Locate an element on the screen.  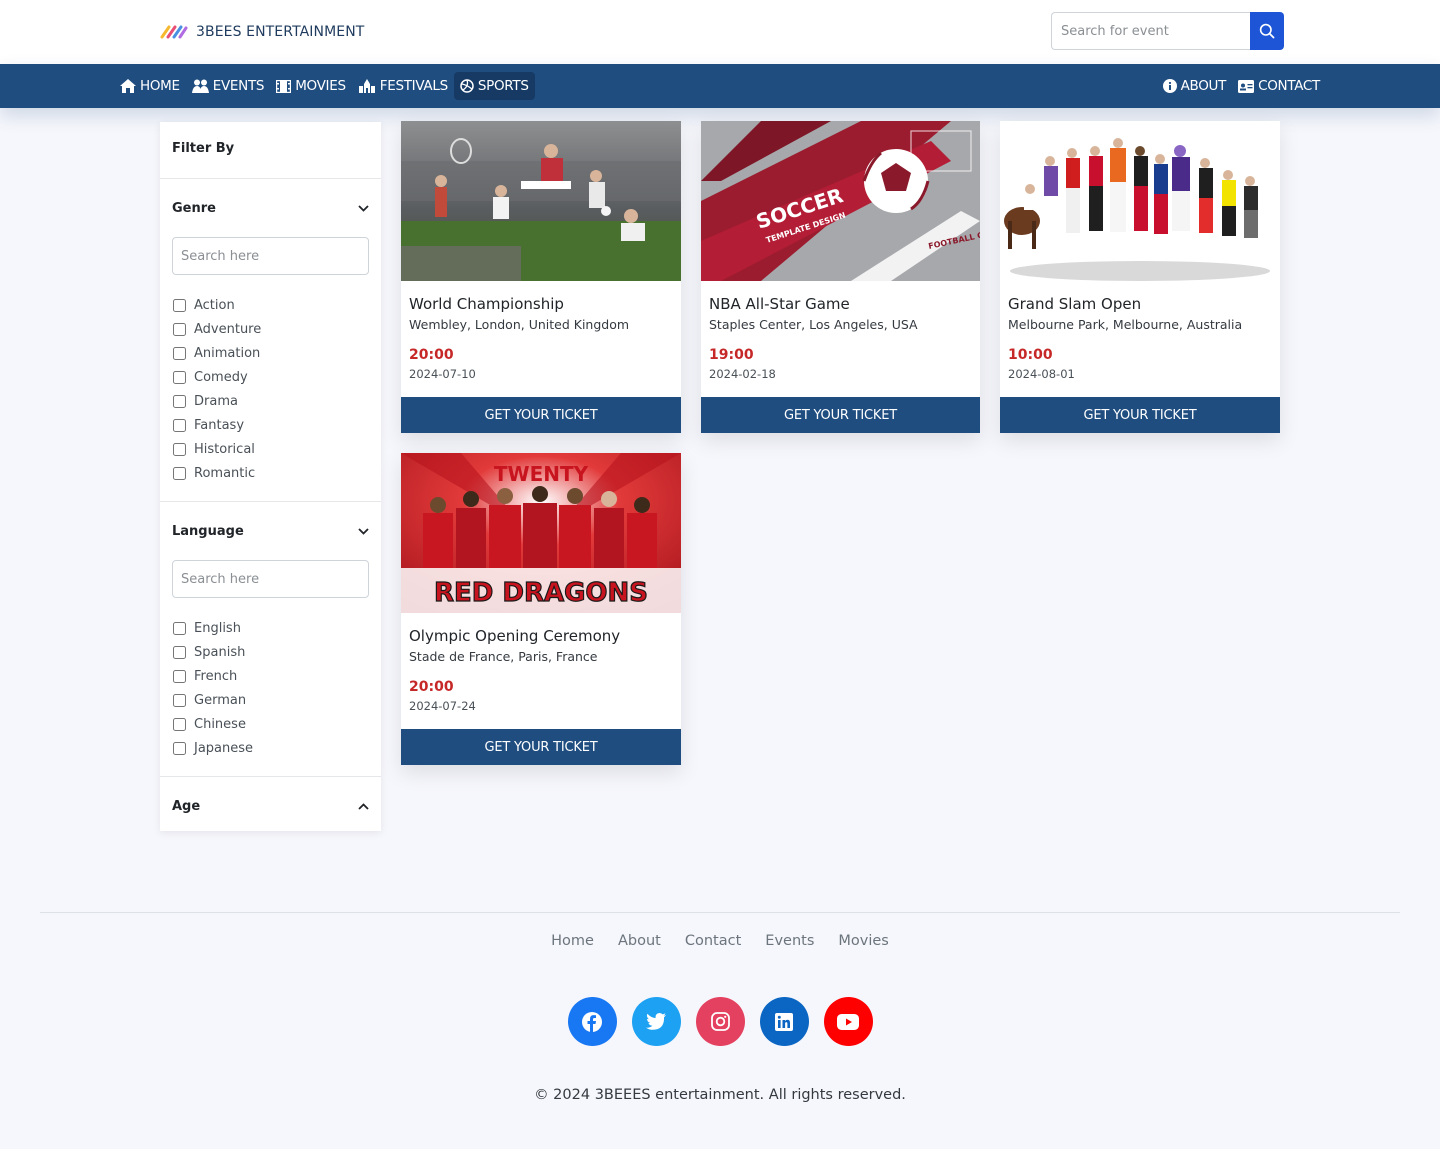
event-image-sports-collage is located at coordinates (541, 201).